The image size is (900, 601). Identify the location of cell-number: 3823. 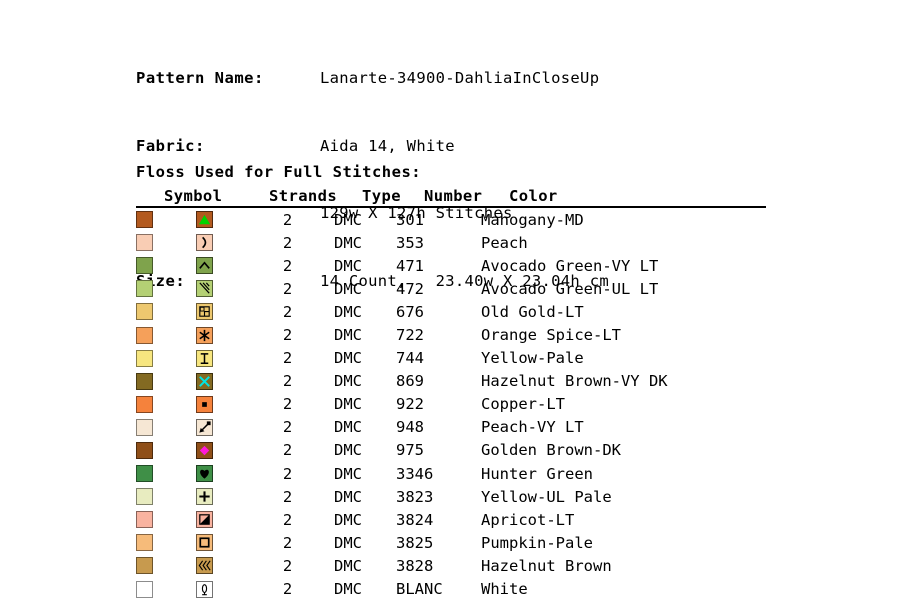
(415, 496).